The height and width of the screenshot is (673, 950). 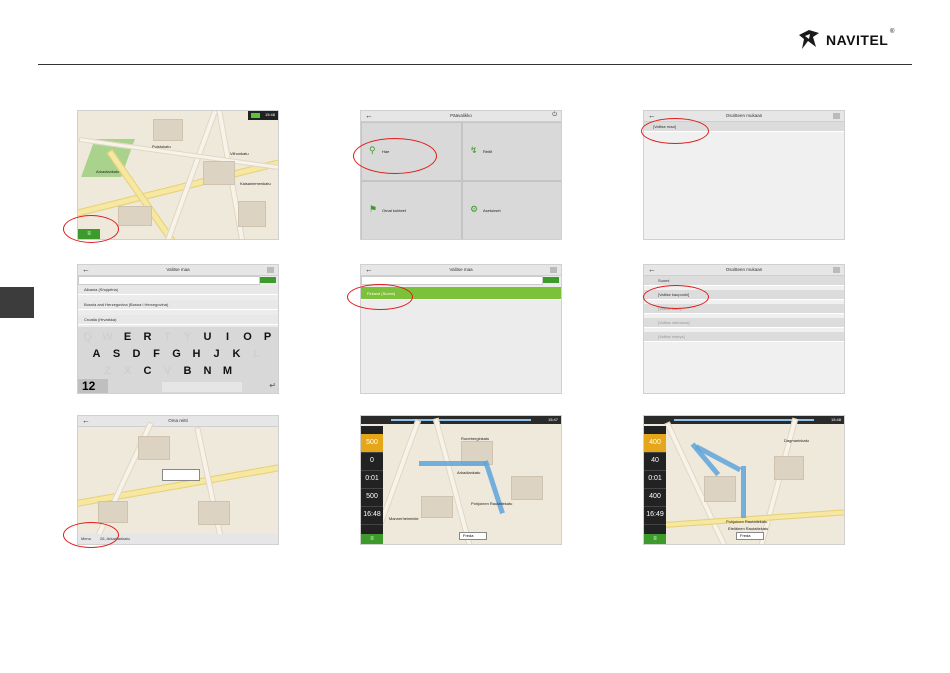 What do you see at coordinates (655, 461) in the screenshot?
I see `current-speed: 40` at bounding box center [655, 461].